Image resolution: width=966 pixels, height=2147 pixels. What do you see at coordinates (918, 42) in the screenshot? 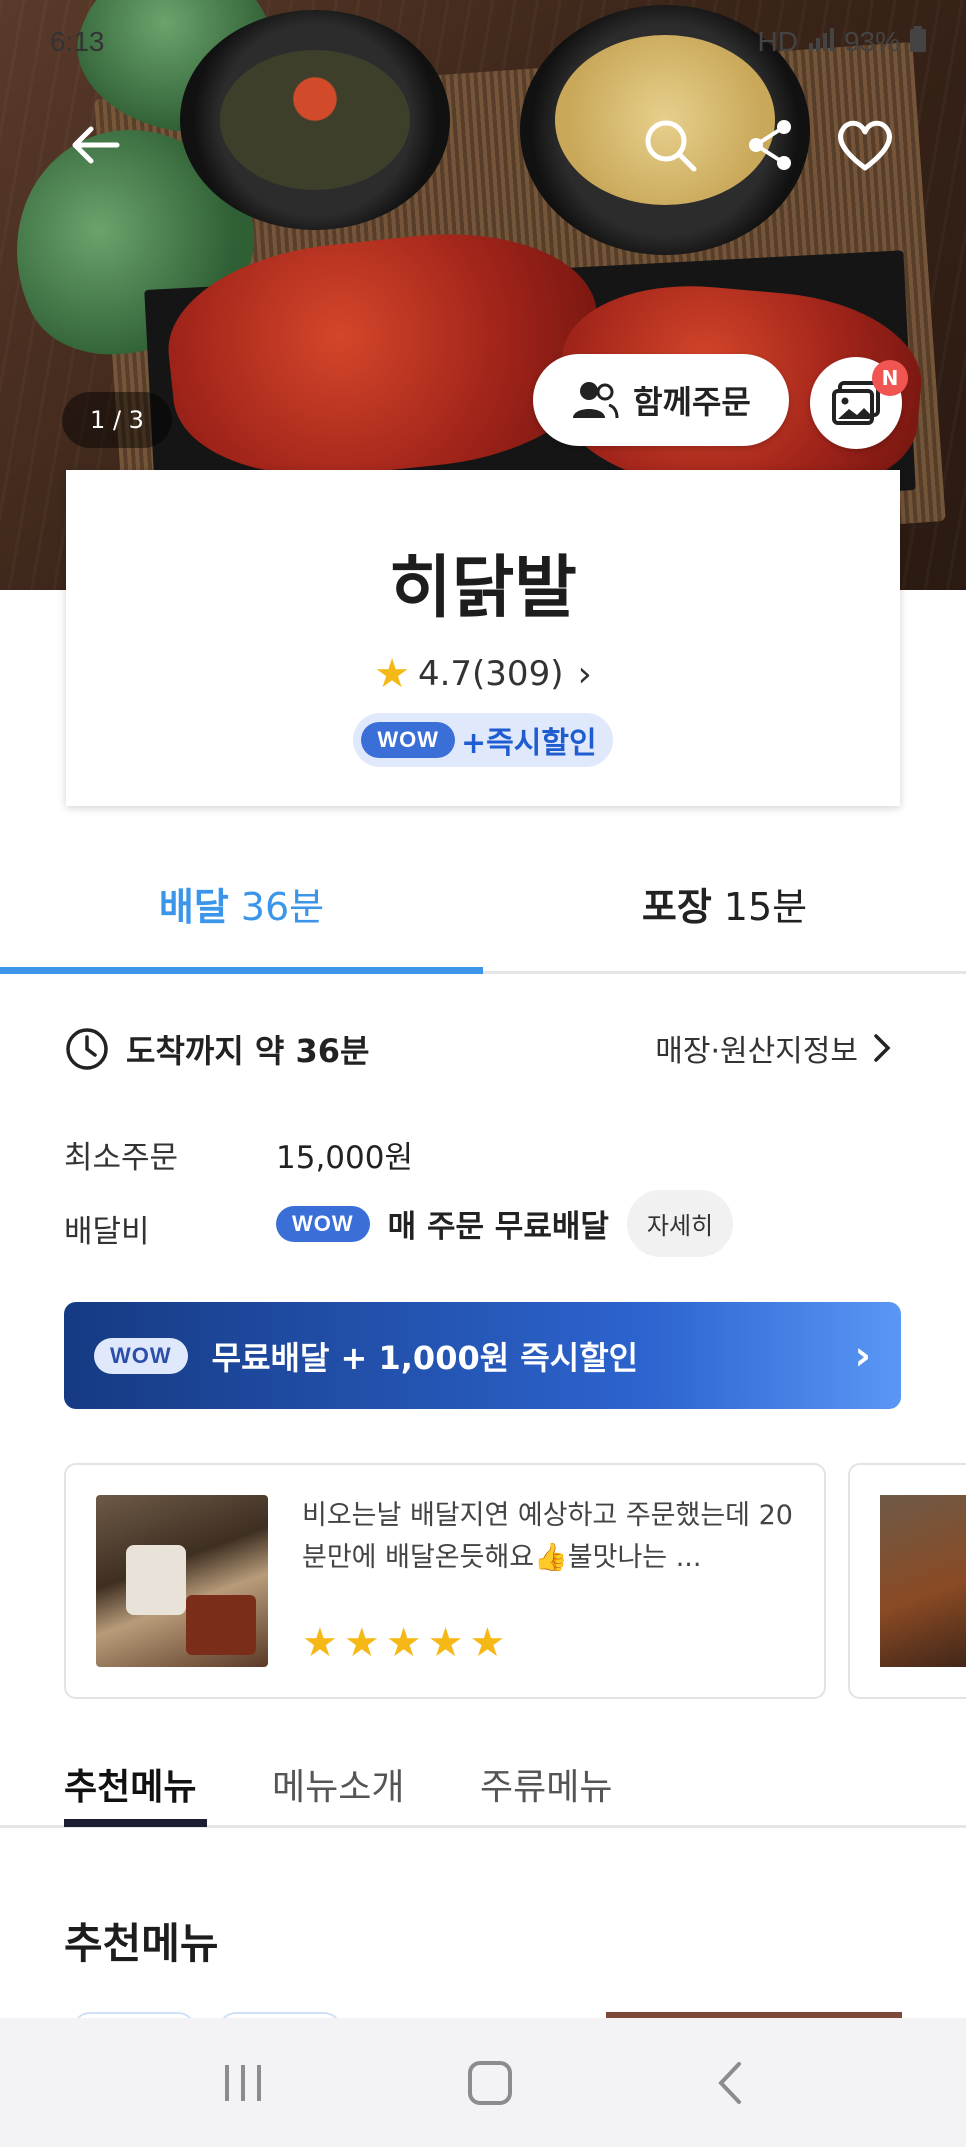
I see `battery-icon` at bounding box center [918, 42].